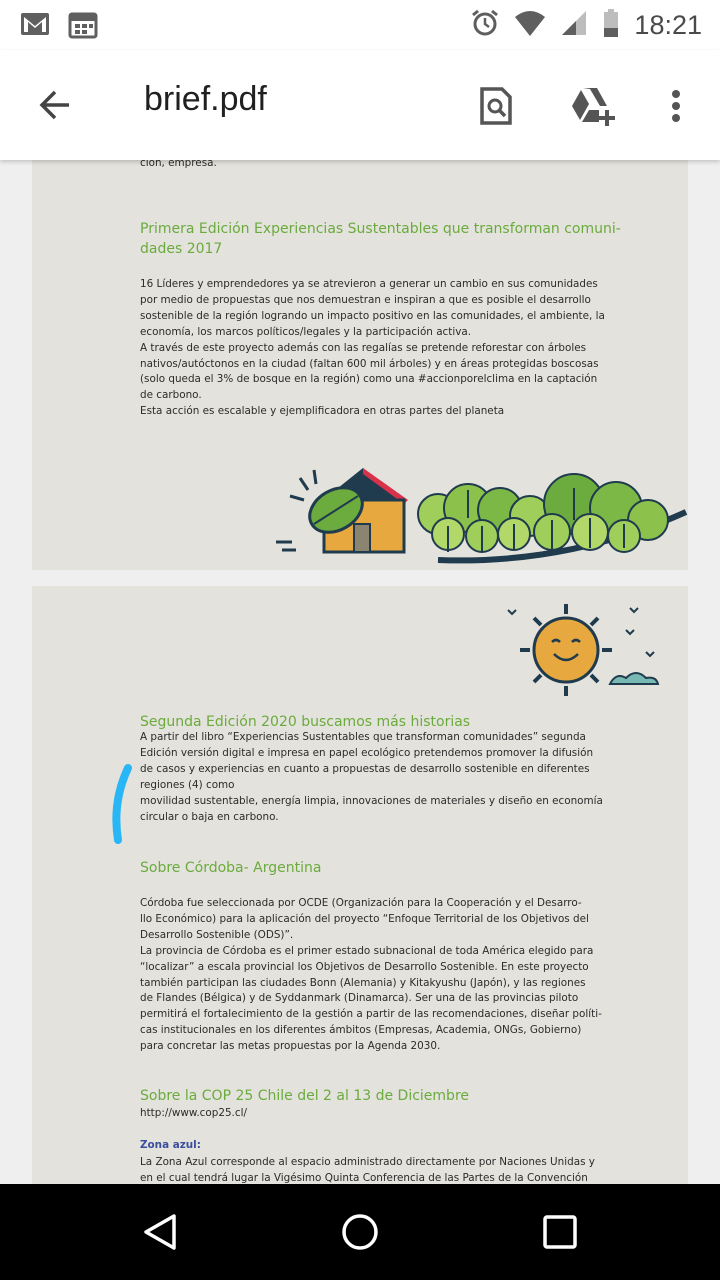 The image size is (720, 1280). I want to click on house-and-trees-illustration, so click(482, 516).